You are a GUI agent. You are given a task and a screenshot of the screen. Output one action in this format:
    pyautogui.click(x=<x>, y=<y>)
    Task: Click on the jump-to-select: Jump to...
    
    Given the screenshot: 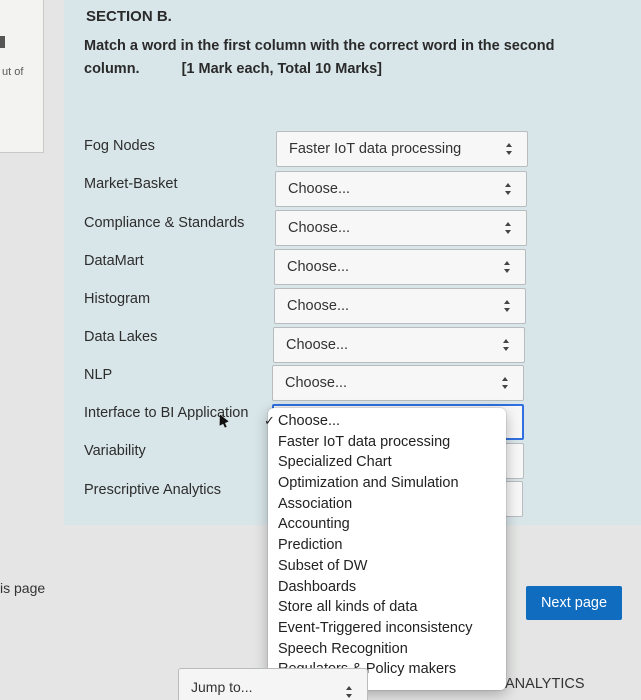 What is the action you would take?
    pyautogui.click(x=273, y=684)
    